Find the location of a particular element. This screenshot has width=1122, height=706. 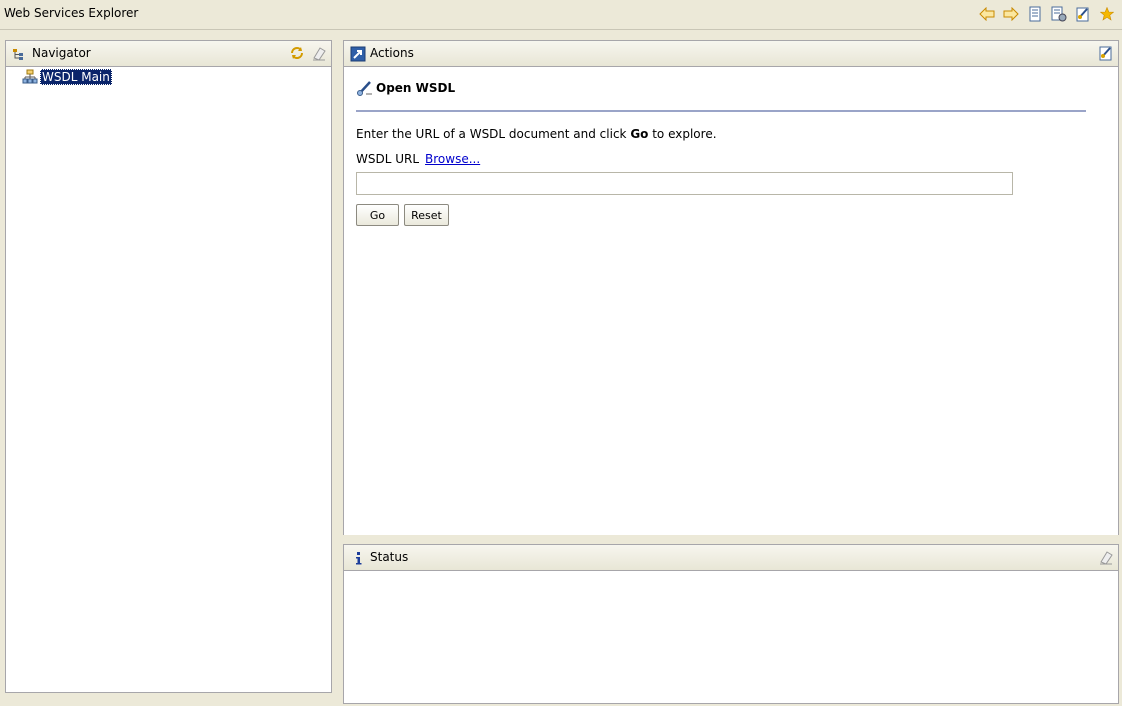

window-title: Web Services Explorer is located at coordinates (71, 13).